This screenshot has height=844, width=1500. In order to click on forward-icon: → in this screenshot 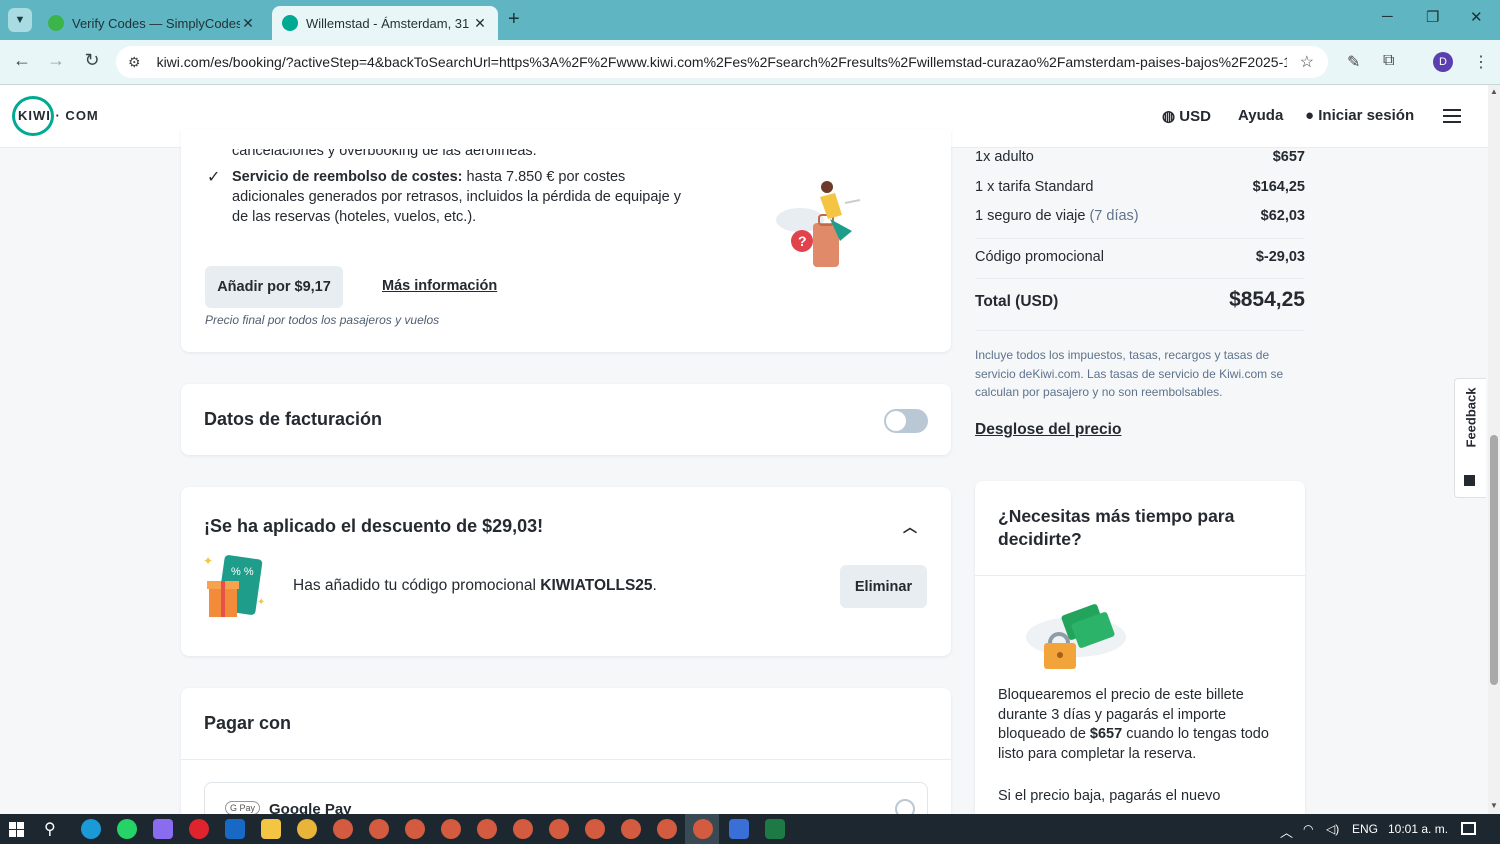, I will do `click(56, 60)`.